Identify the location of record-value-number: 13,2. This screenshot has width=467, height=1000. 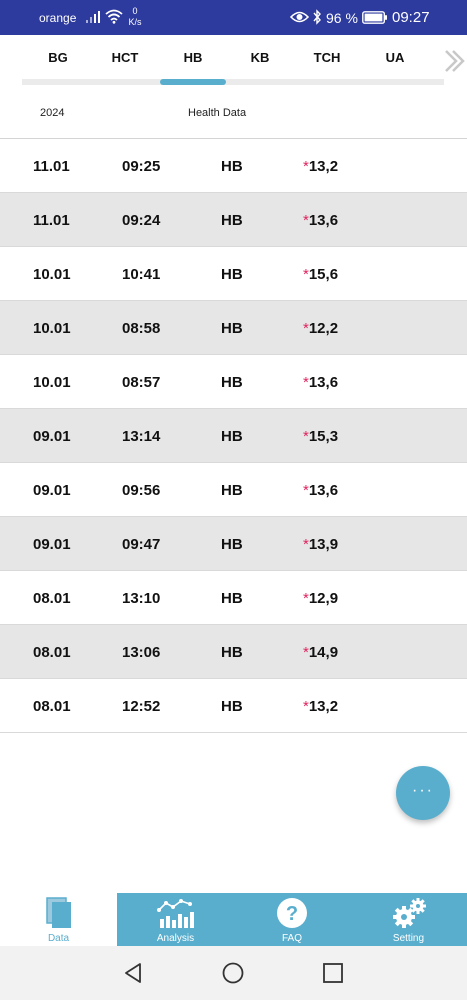
(323, 706).